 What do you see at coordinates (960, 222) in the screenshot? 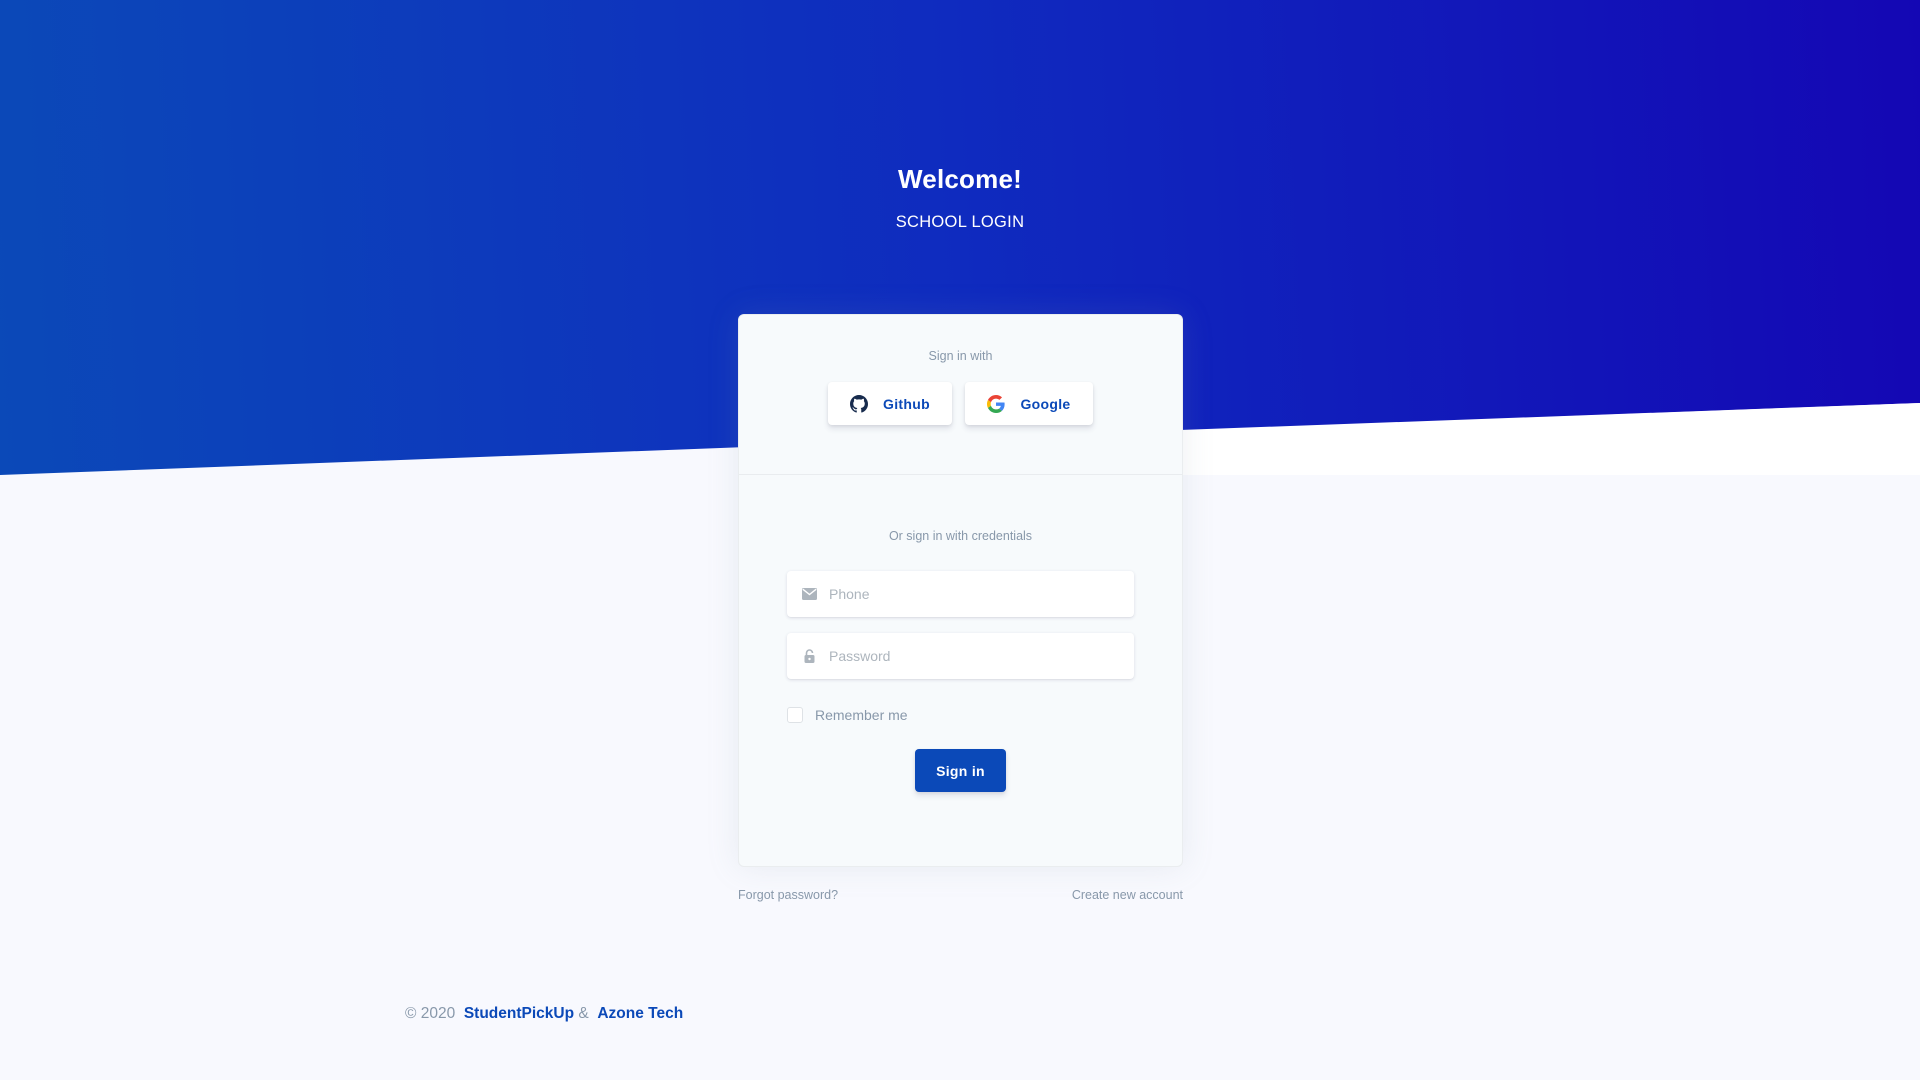
I see `page-subtitle: SCHOOL LOGIN` at bounding box center [960, 222].